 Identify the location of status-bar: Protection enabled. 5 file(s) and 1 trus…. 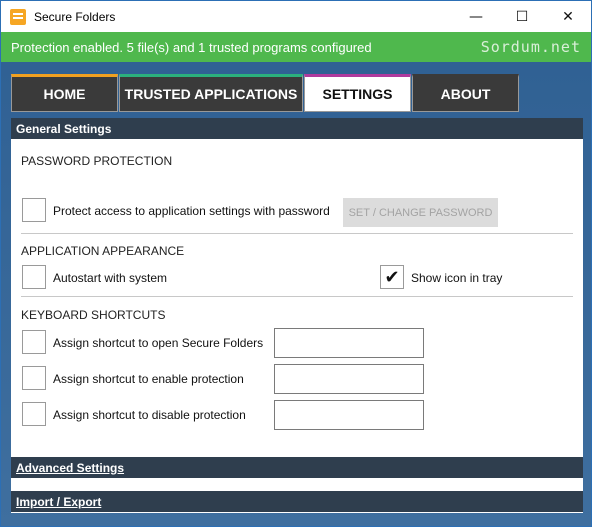
(296, 47).